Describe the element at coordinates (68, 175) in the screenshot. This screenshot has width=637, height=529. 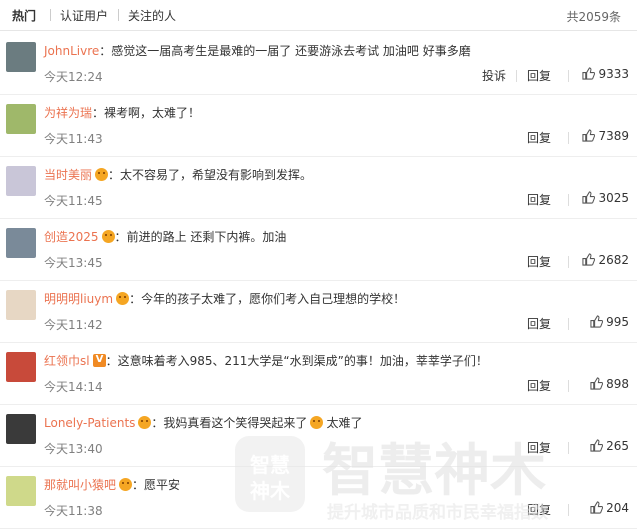
I see `username-link: 当时美丽` at that location.